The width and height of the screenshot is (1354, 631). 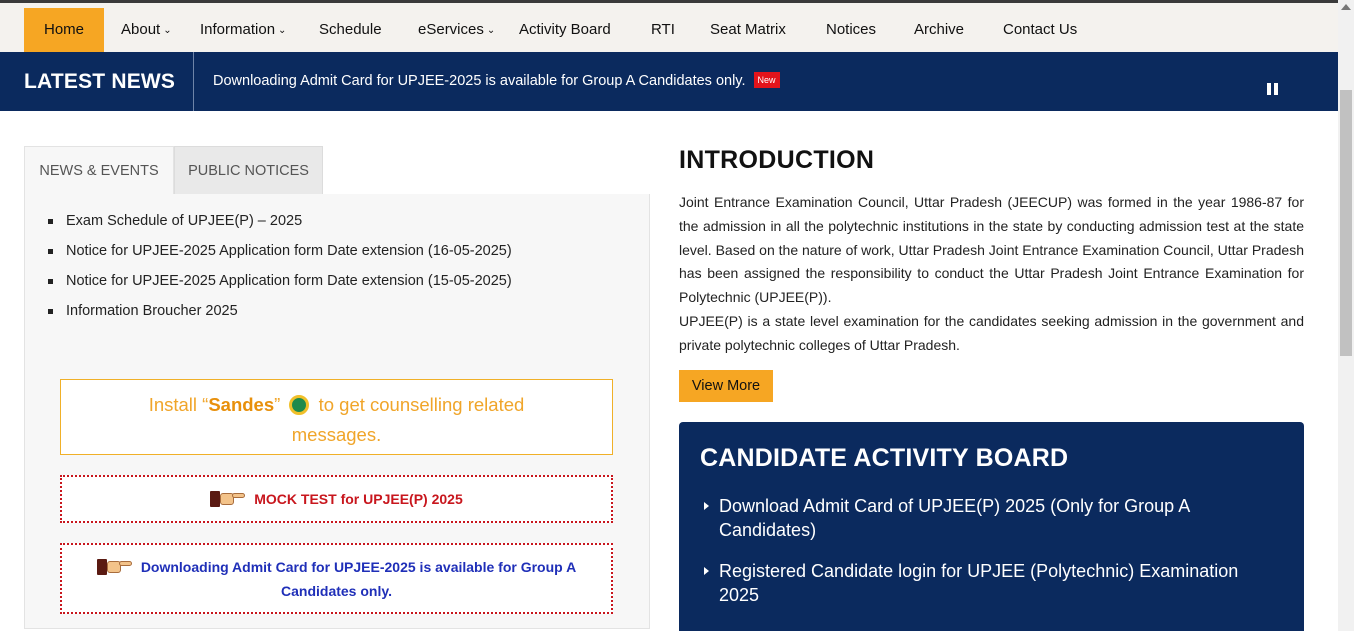 What do you see at coordinates (939, 30) in the screenshot?
I see `nav-archive: Archive` at bounding box center [939, 30].